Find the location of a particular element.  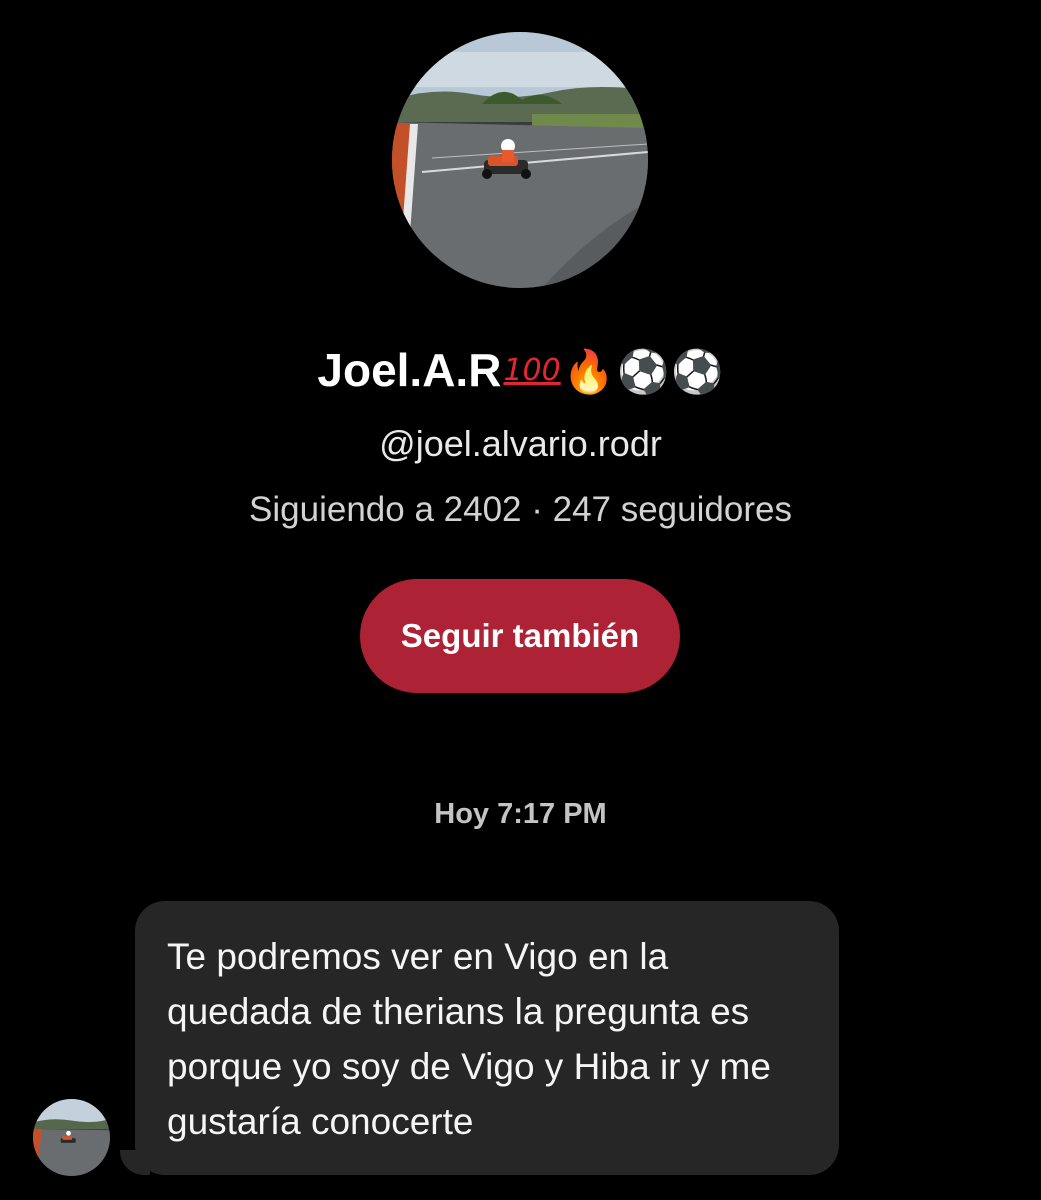

message-timestamp: Hoy 7:17 PM is located at coordinates (520, 814).